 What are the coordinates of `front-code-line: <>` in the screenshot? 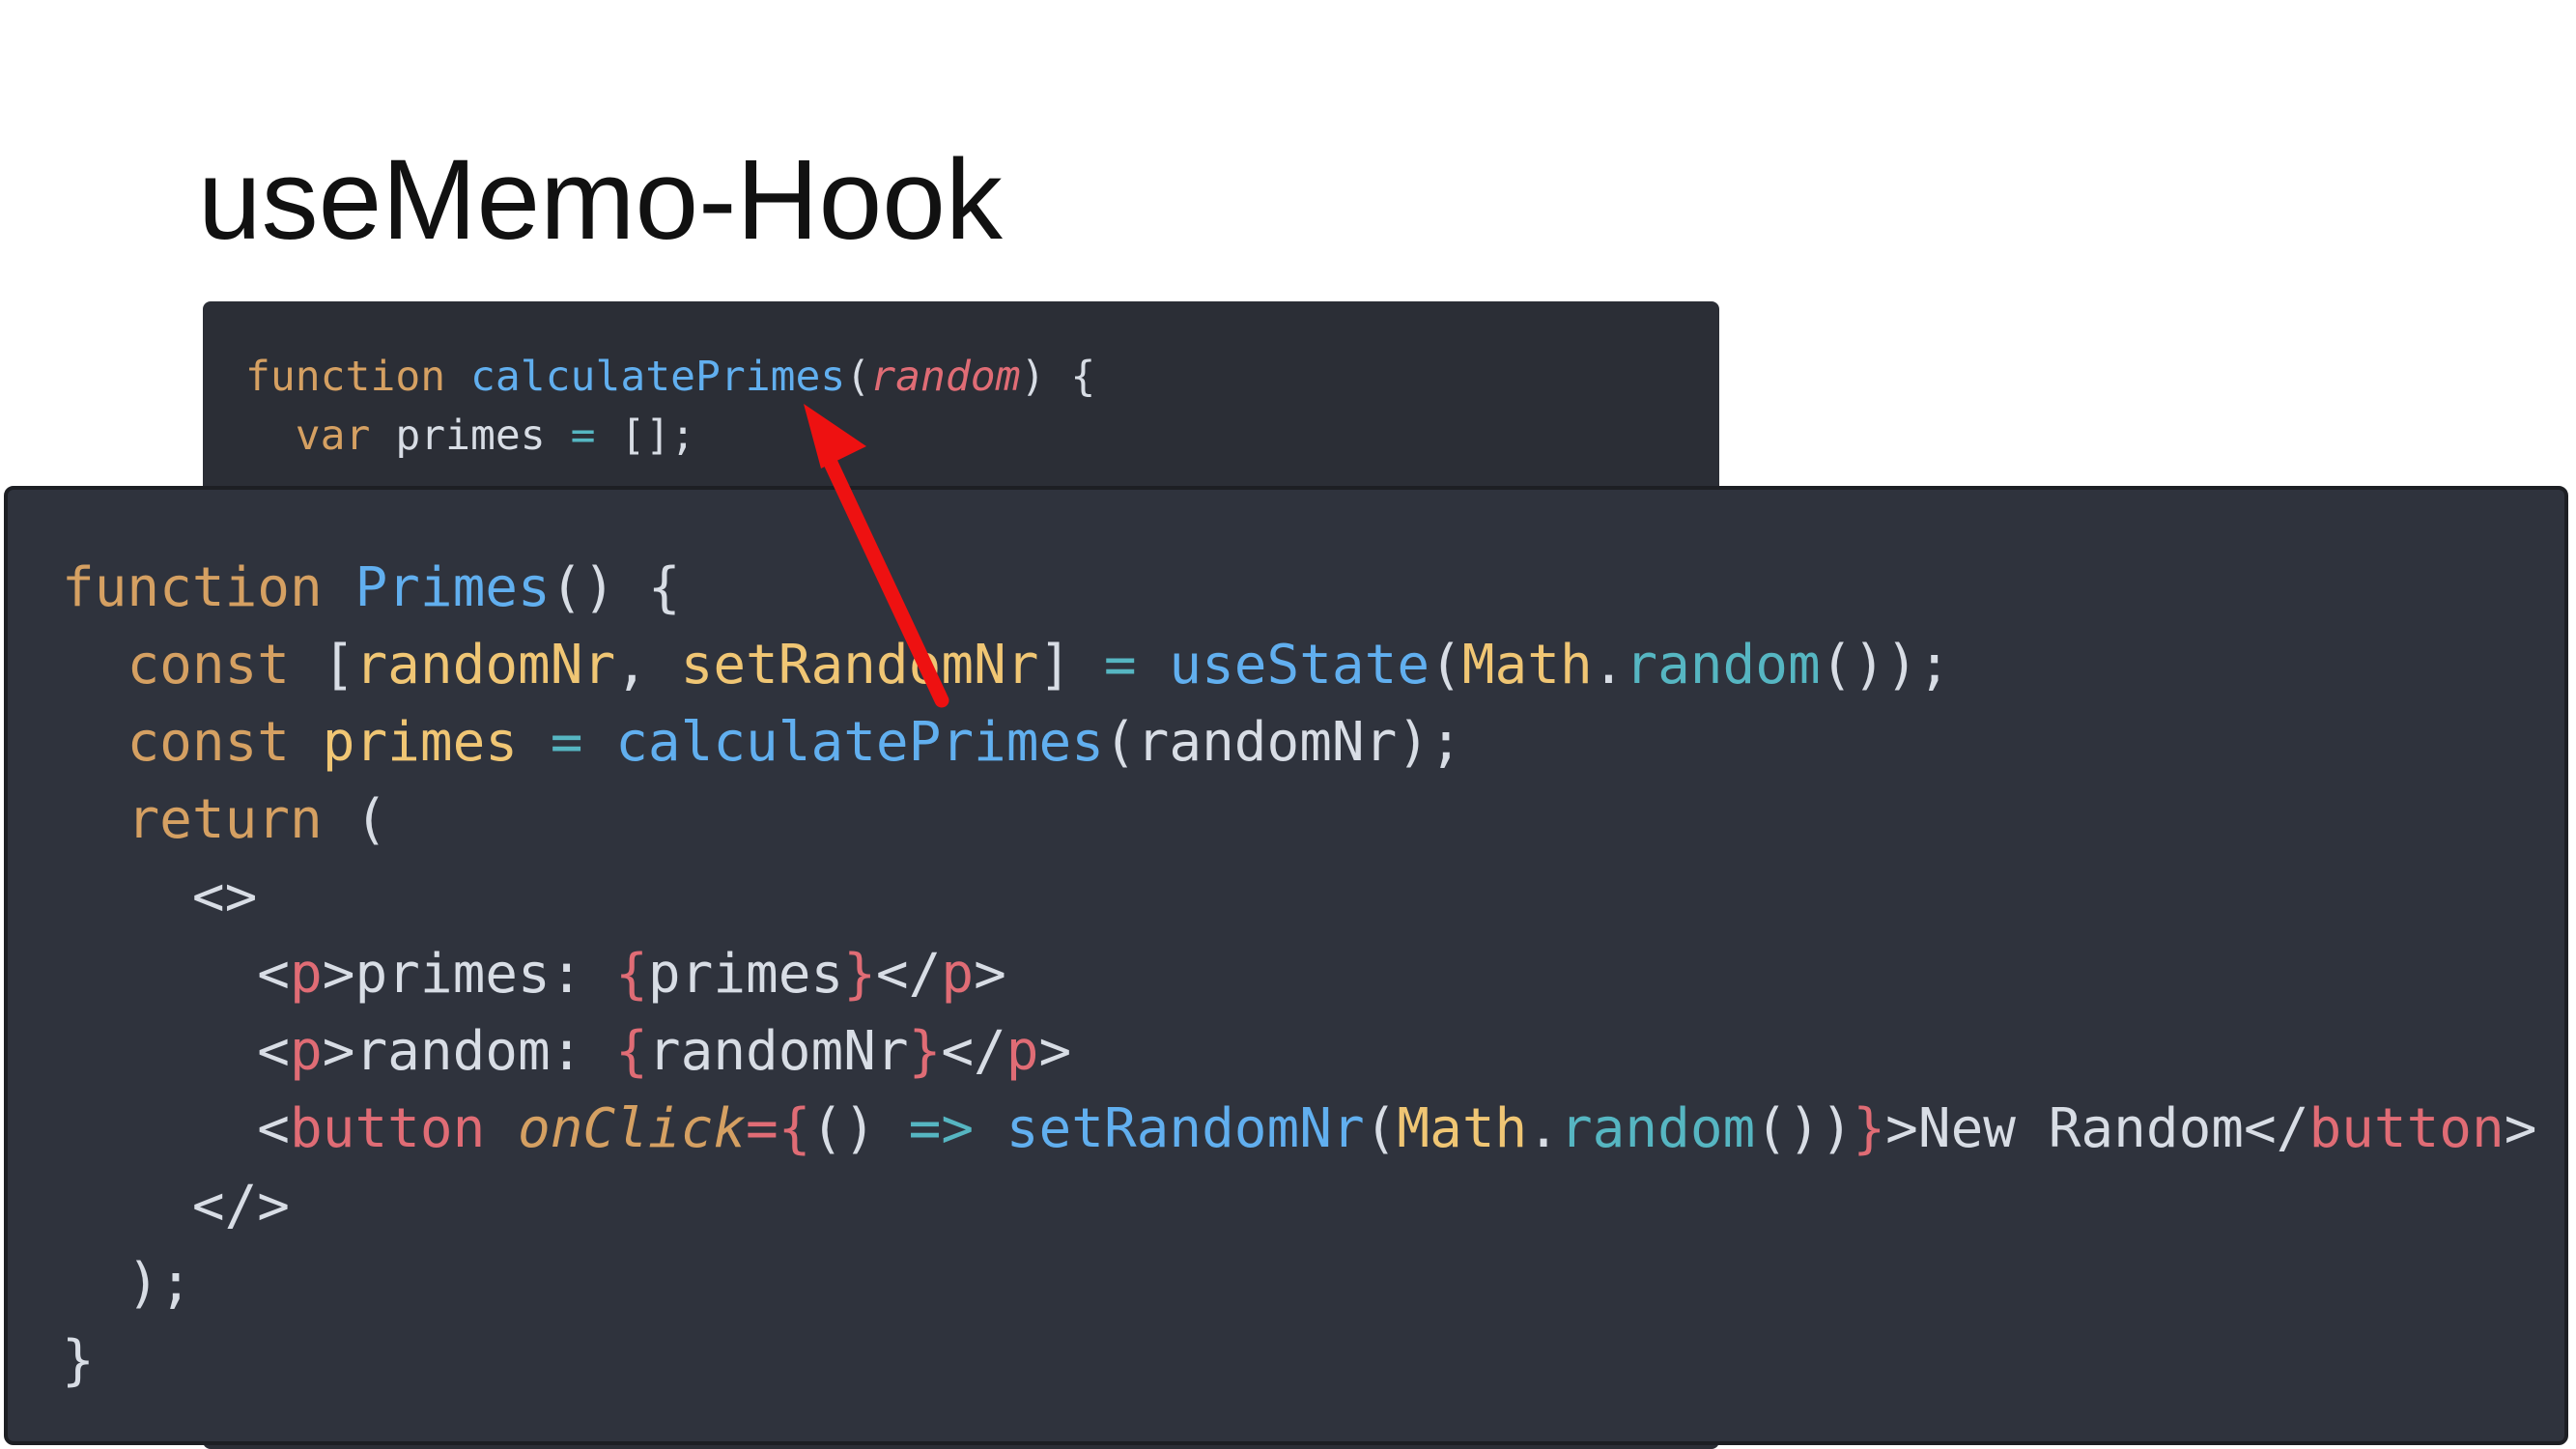 It's located at (1299, 897).